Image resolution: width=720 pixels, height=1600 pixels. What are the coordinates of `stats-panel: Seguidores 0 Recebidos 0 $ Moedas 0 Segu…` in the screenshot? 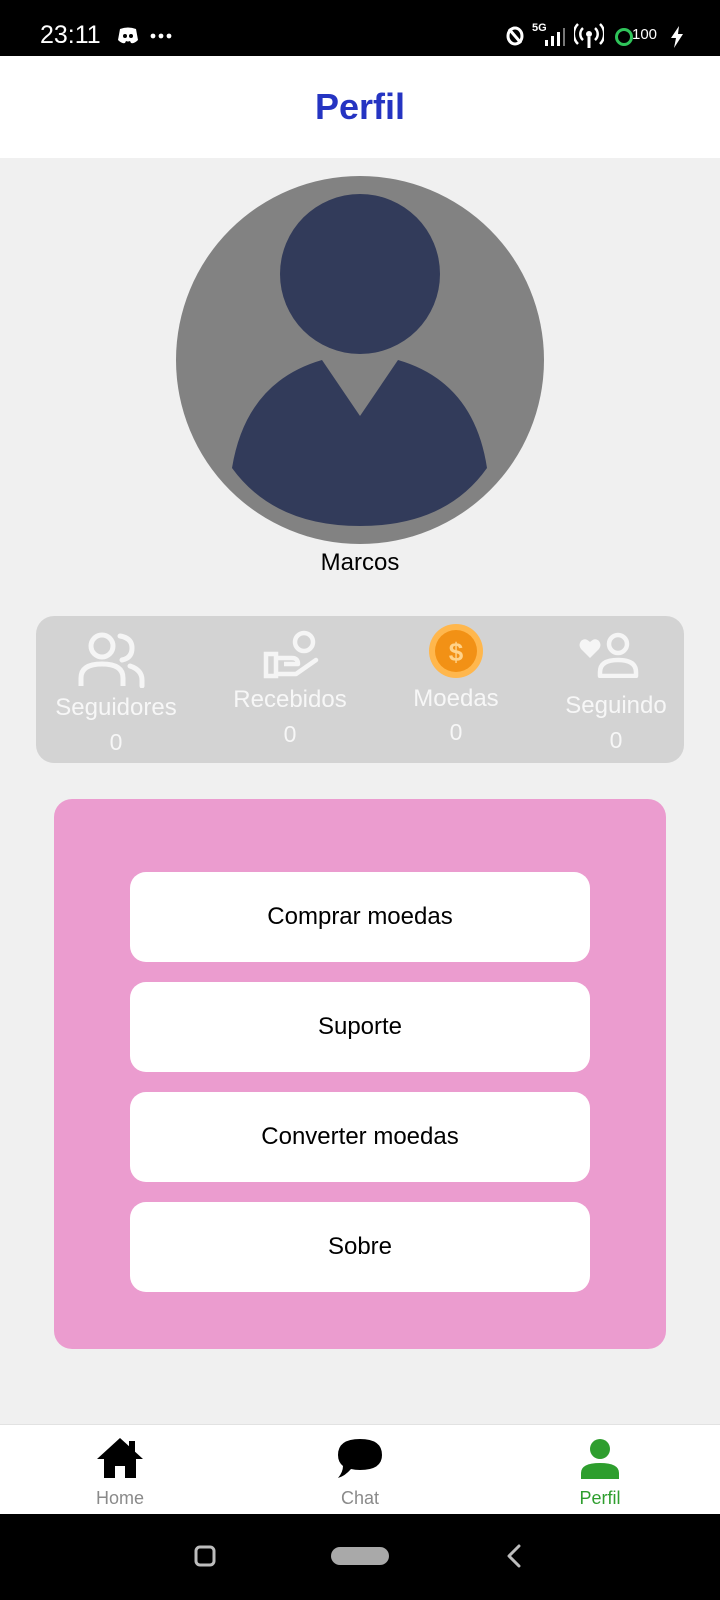 It's located at (360, 689).